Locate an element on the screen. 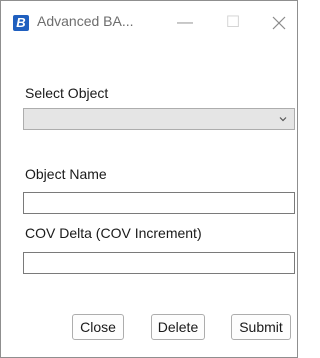  minimize-button: — is located at coordinates (185, 23).